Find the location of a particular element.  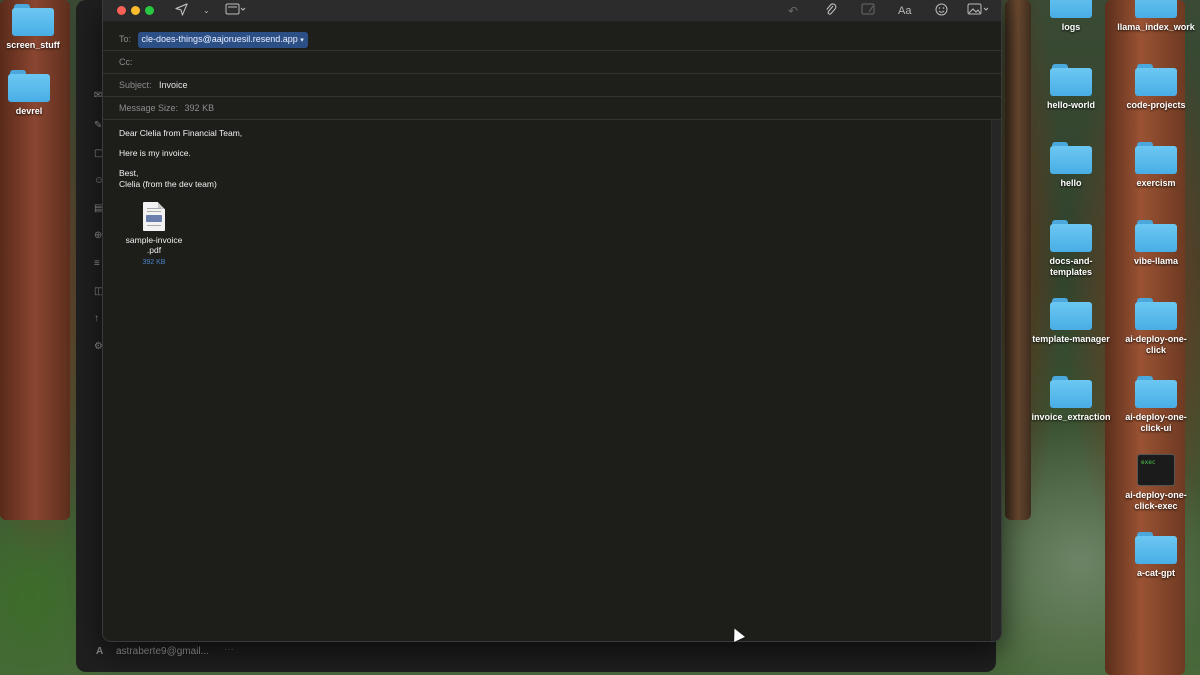

emoji-icon is located at coordinates (941, 11).